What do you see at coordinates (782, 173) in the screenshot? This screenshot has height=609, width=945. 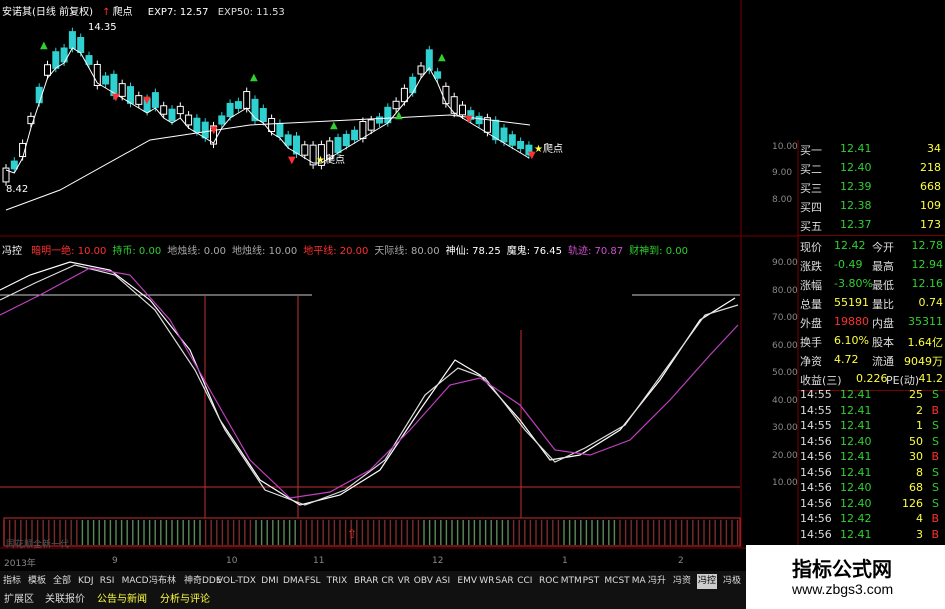 I see `price-tick-9: 9.00` at bounding box center [782, 173].